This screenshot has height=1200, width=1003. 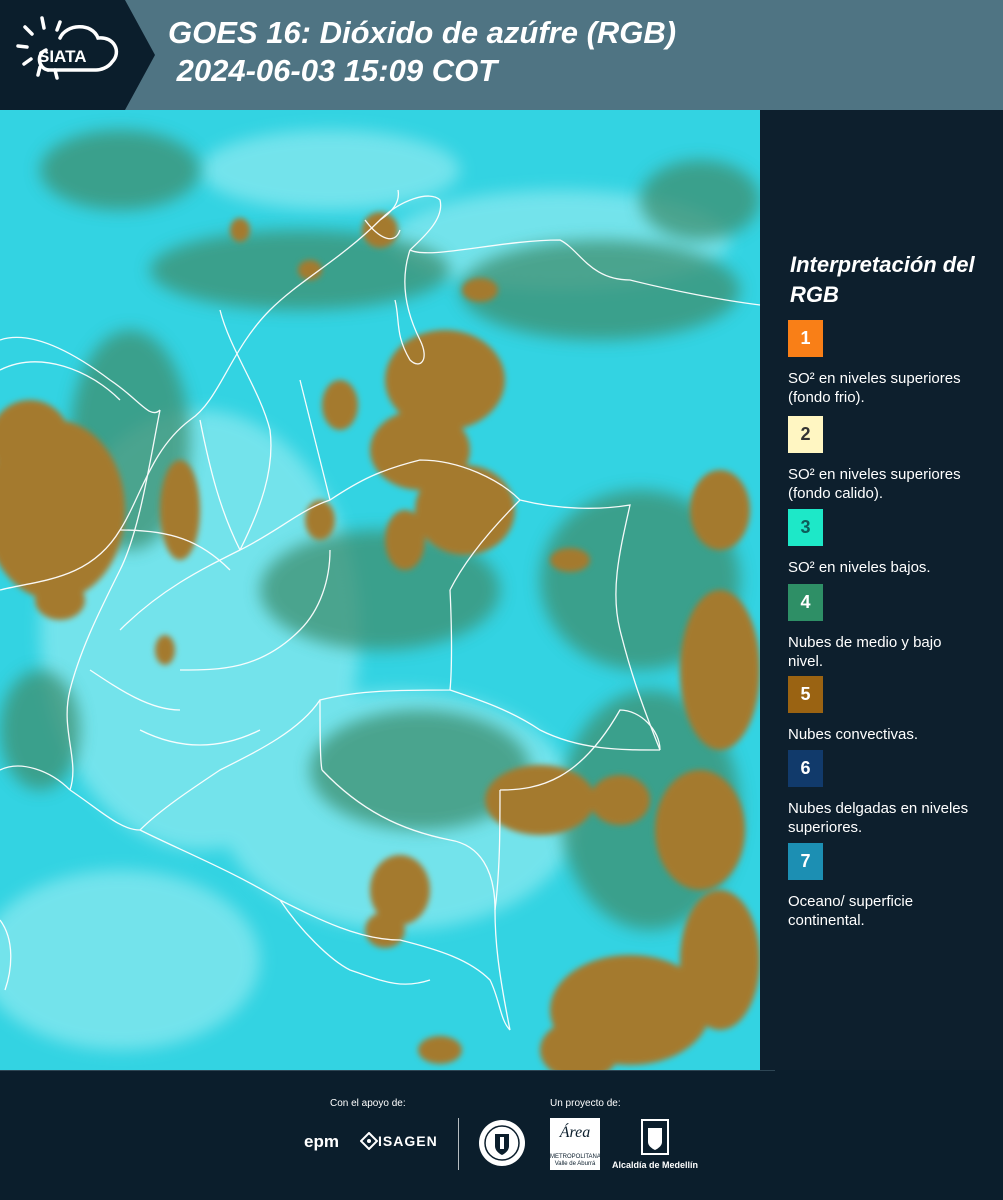 What do you see at coordinates (805, 602) in the screenshot?
I see `legend-swatch-4: 4` at bounding box center [805, 602].